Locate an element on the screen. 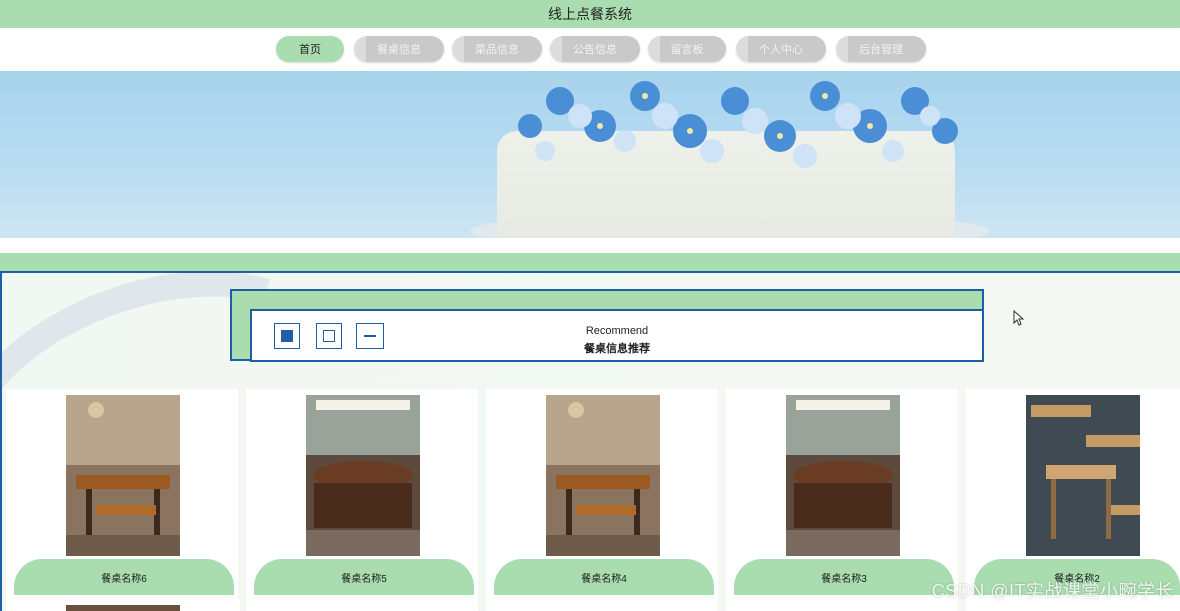 The image size is (1180, 611). nav-item-home: 首页 is located at coordinates (310, 49).